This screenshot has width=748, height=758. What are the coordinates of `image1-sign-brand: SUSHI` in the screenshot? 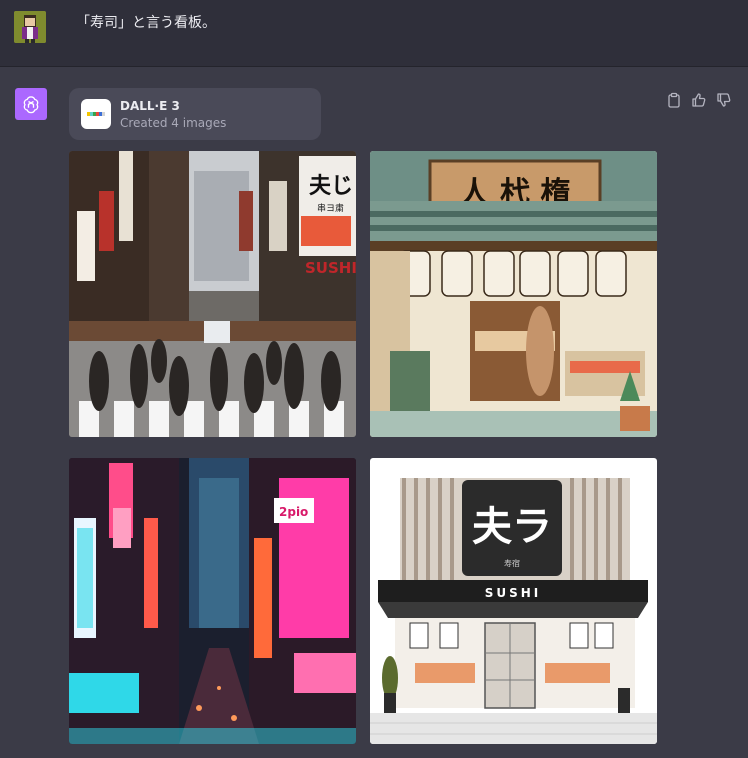 It's located at (330, 268).